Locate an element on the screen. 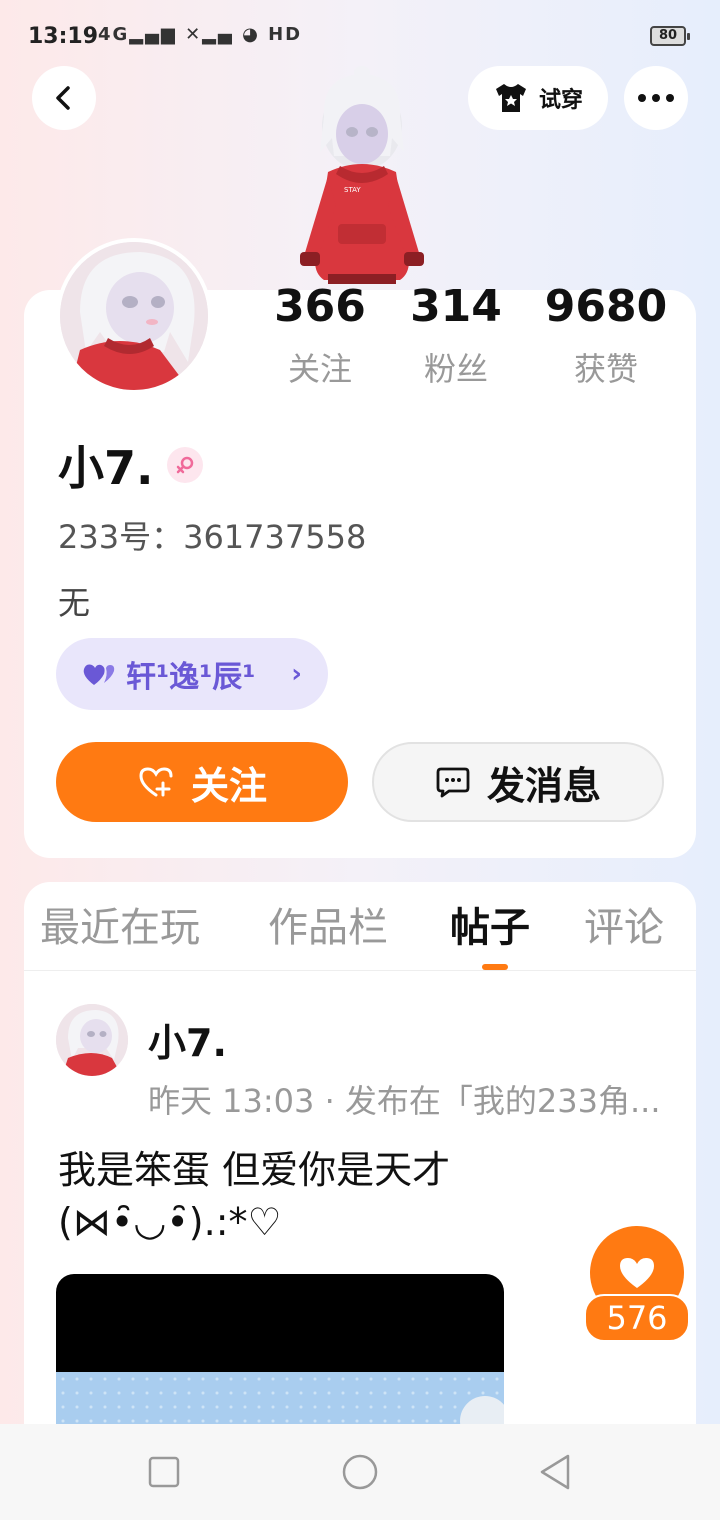 This screenshot has width=720, height=1520. user-id: 233号：361737558 is located at coordinates (212, 537).